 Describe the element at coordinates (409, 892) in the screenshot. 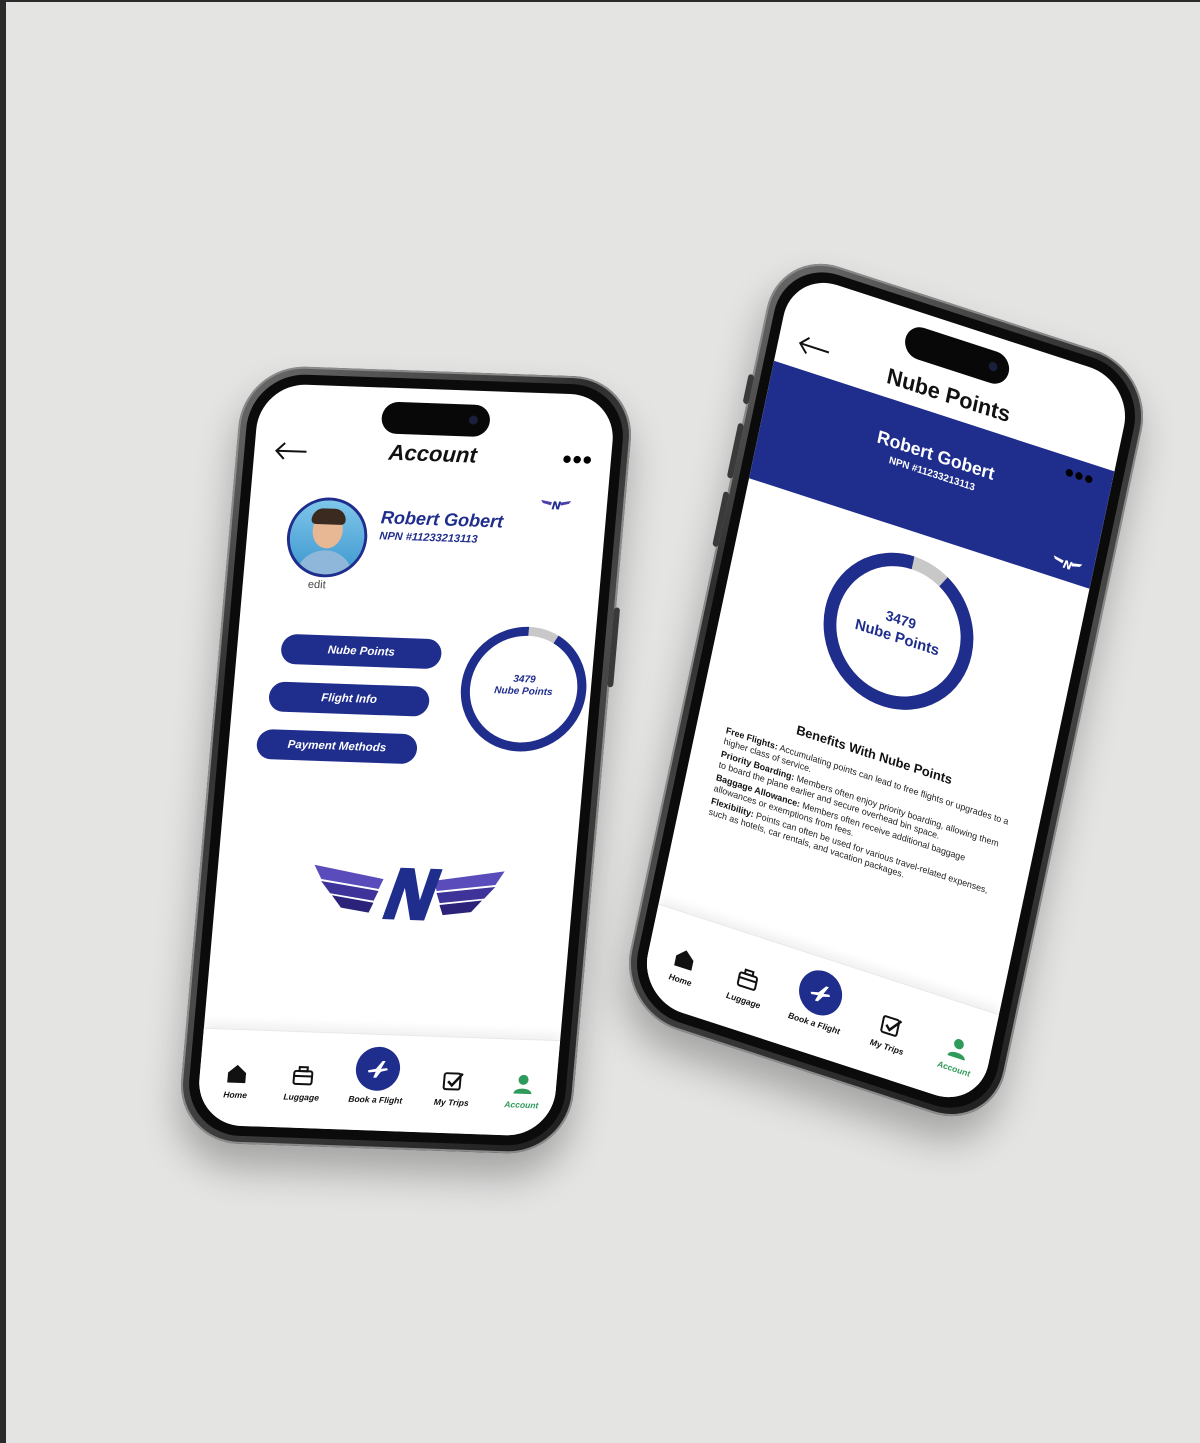

I see `nube-logo` at that location.